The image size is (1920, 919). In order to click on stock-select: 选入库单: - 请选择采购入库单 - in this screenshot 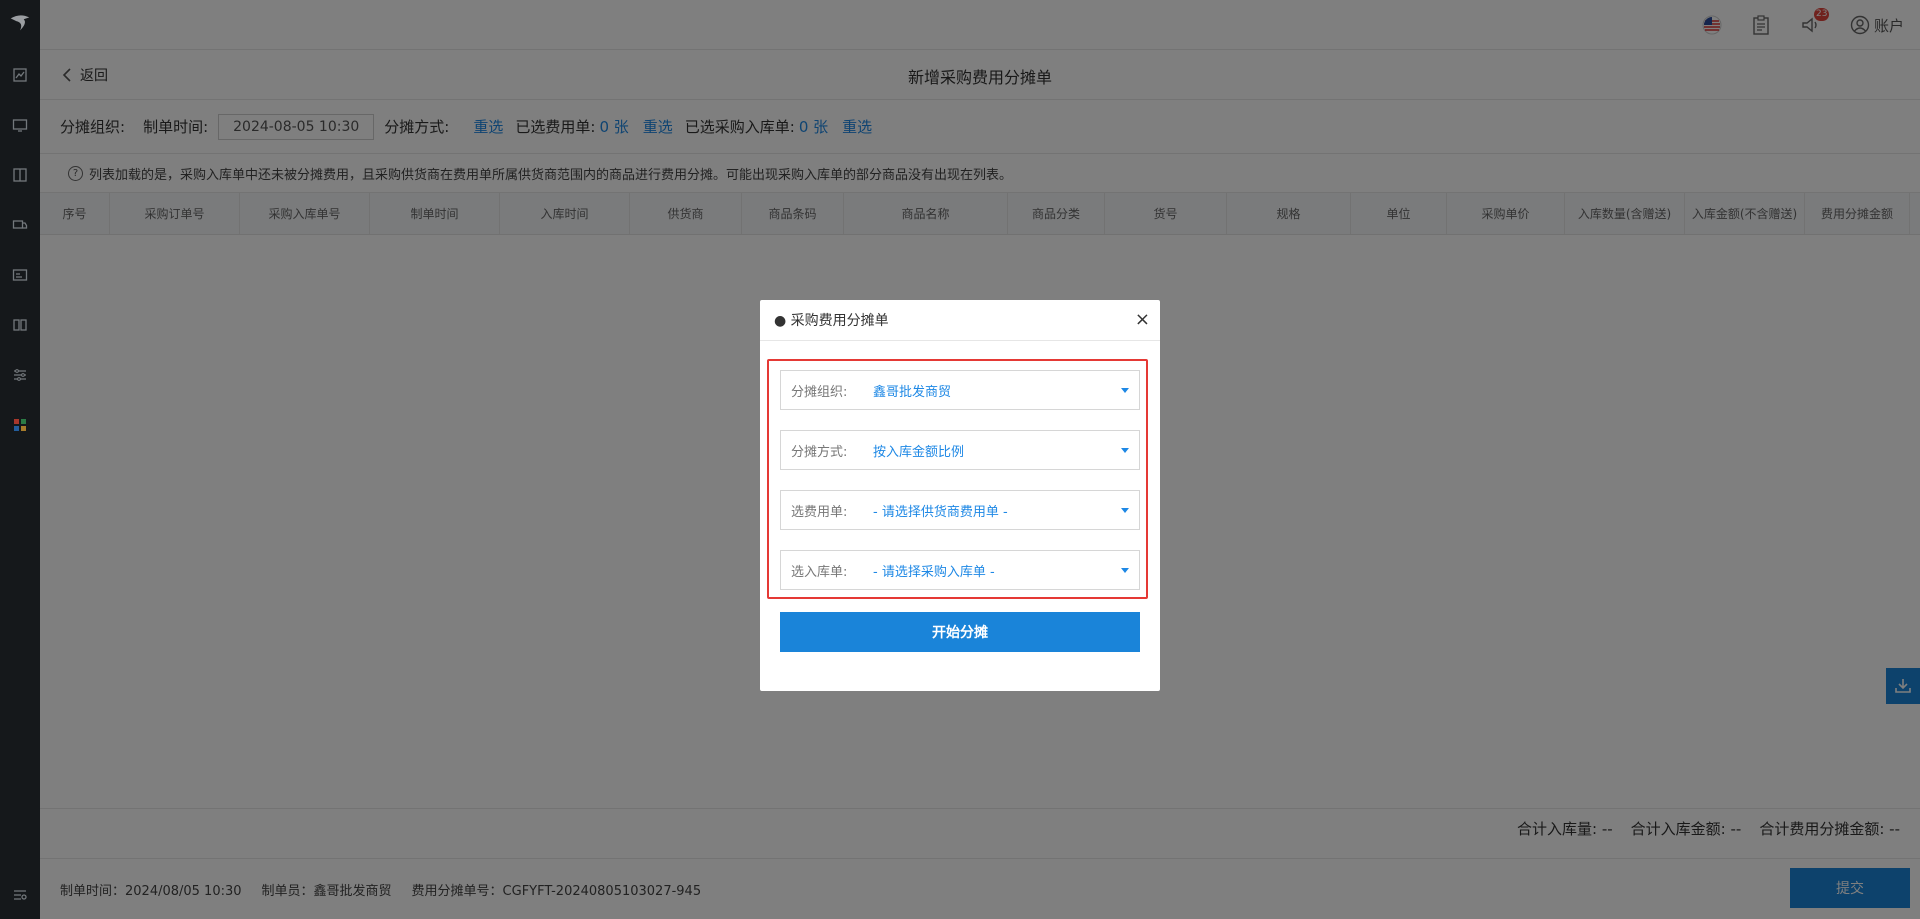, I will do `click(960, 570)`.